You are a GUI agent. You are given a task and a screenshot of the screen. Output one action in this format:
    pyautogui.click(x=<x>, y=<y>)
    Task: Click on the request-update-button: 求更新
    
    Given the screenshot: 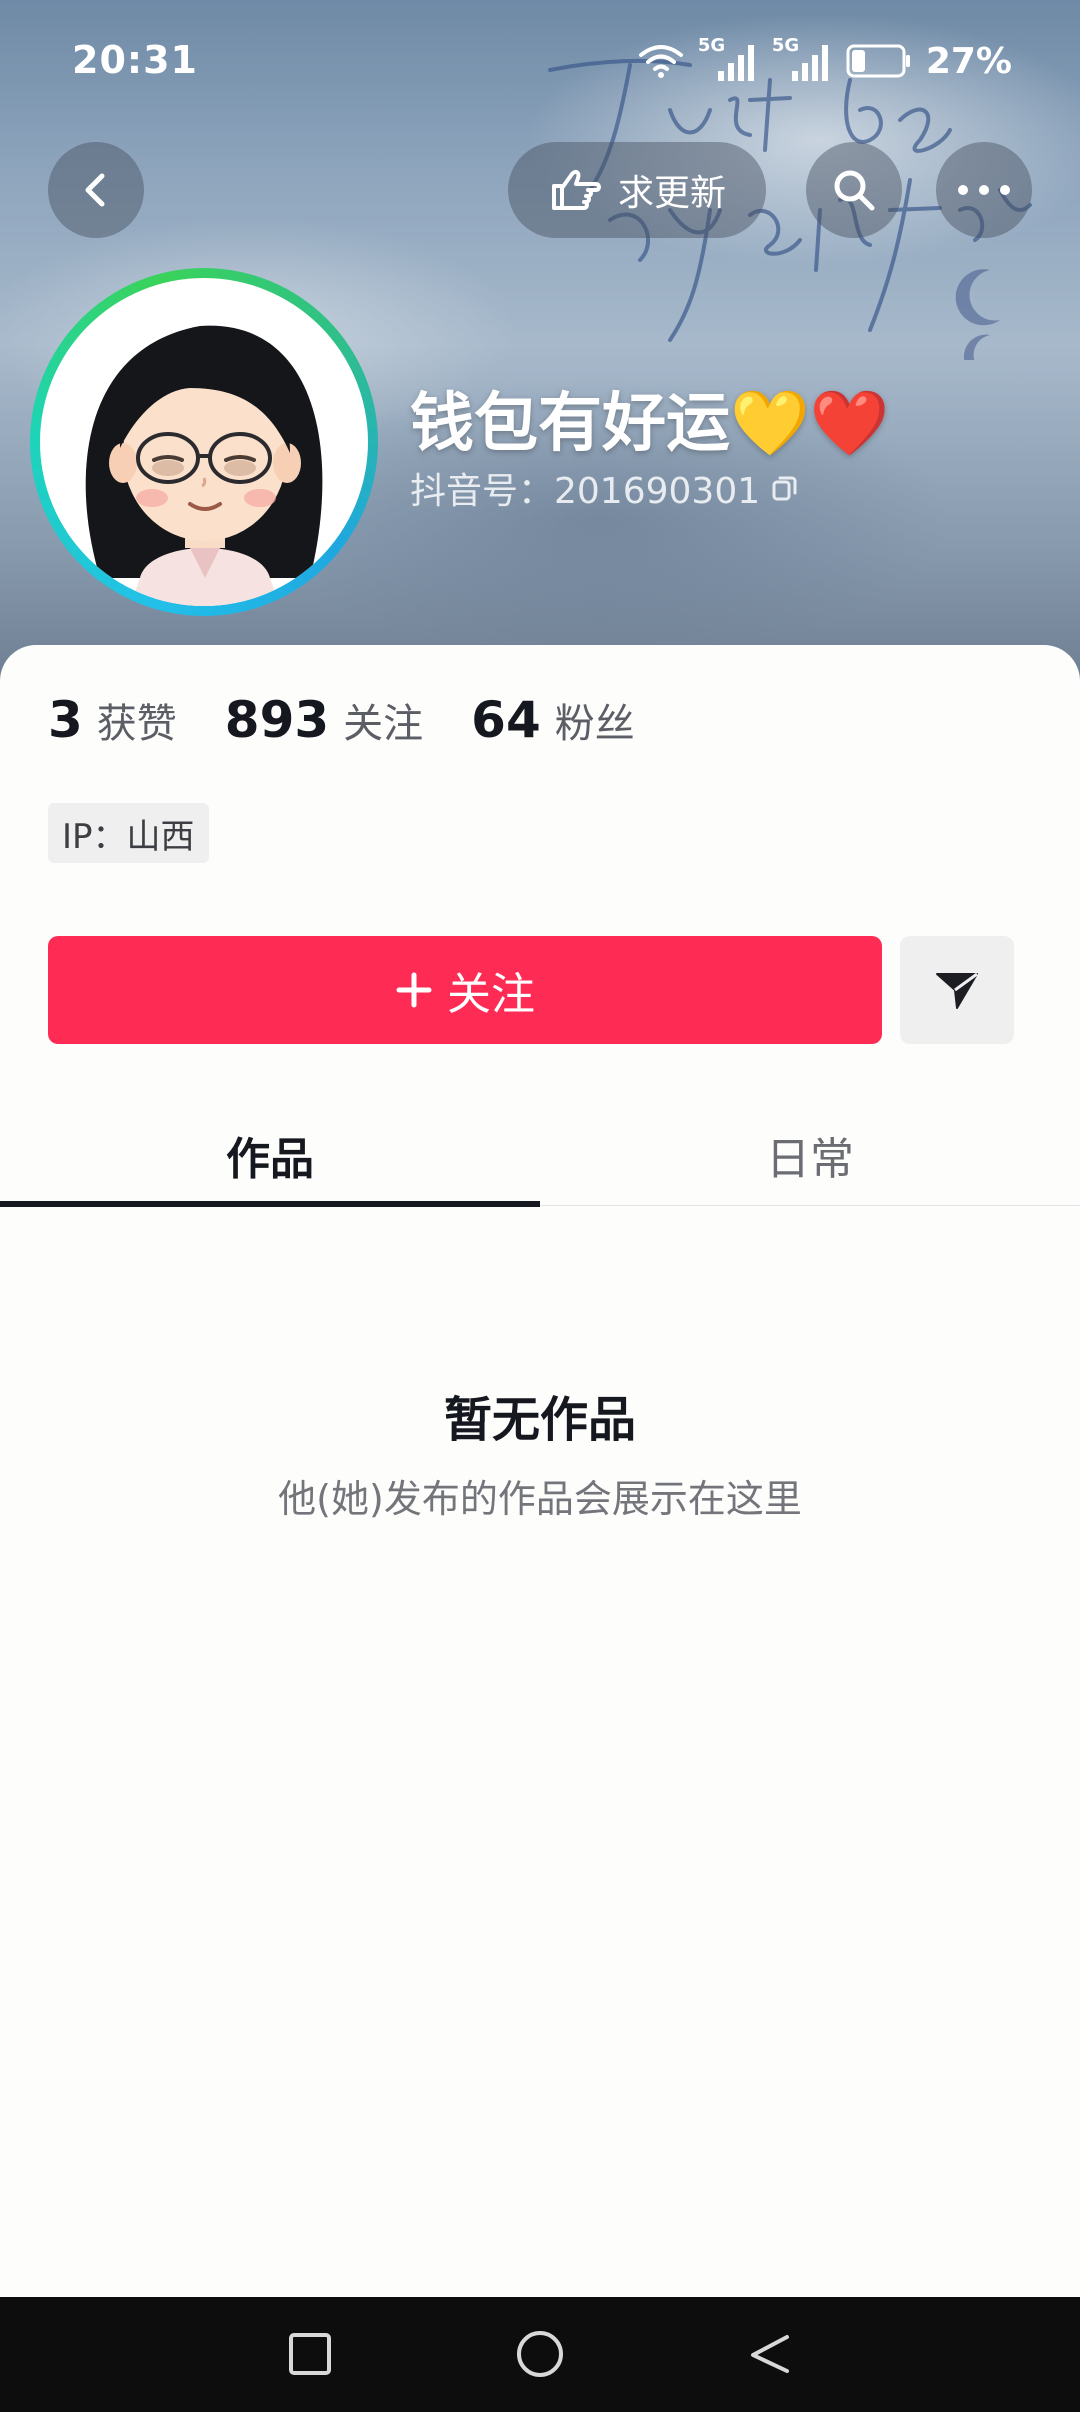 What is the action you would take?
    pyautogui.click(x=637, y=190)
    